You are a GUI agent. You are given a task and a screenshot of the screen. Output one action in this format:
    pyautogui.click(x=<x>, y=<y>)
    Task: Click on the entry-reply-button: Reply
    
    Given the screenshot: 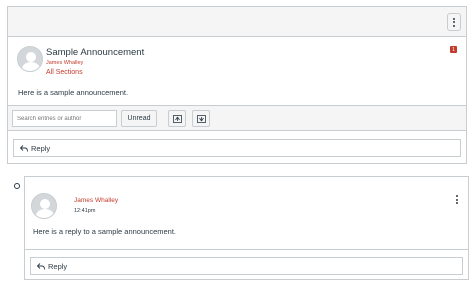 What is the action you would take?
    pyautogui.click(x=246, y=266)
    